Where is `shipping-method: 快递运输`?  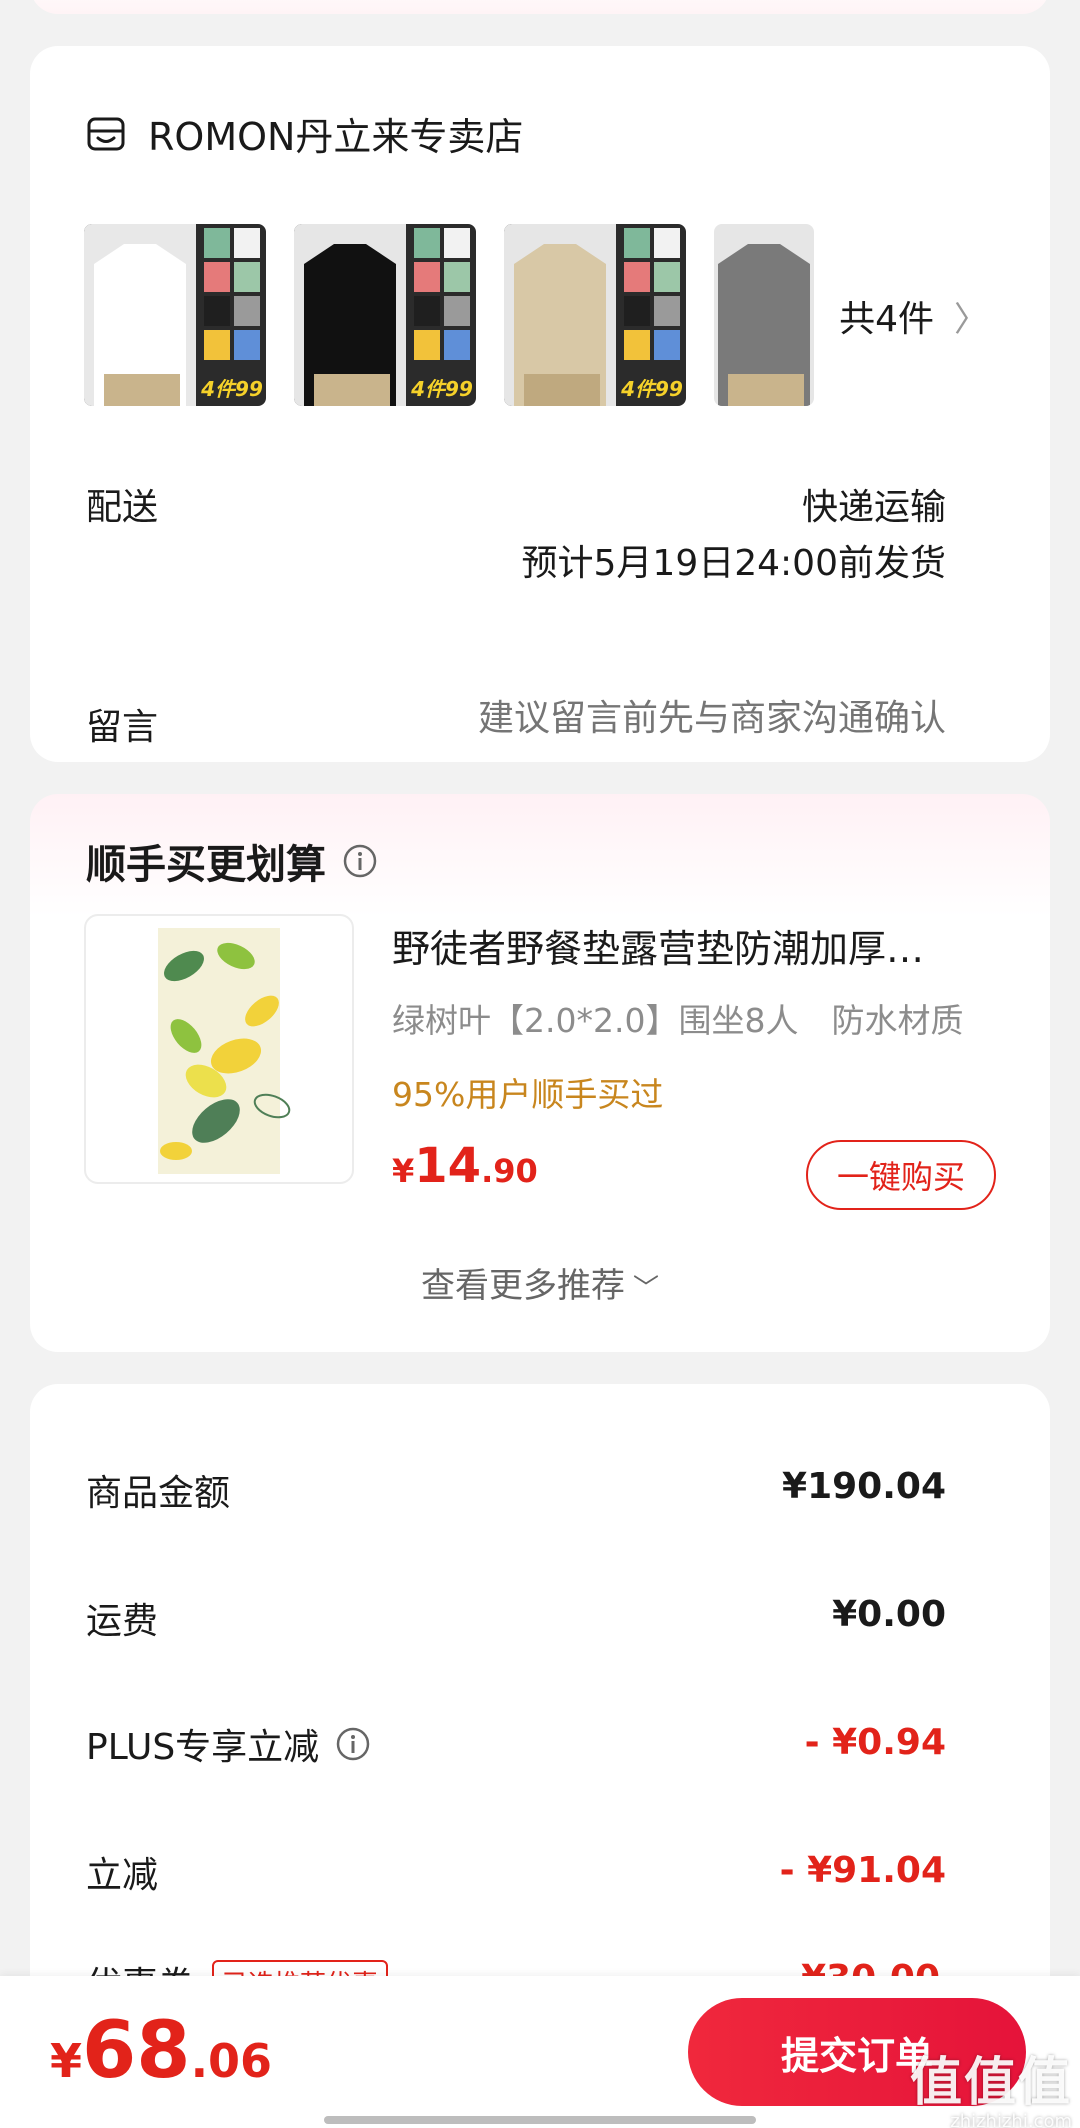
shipping-method: 快递运输 is located at coordinates (874, 504).